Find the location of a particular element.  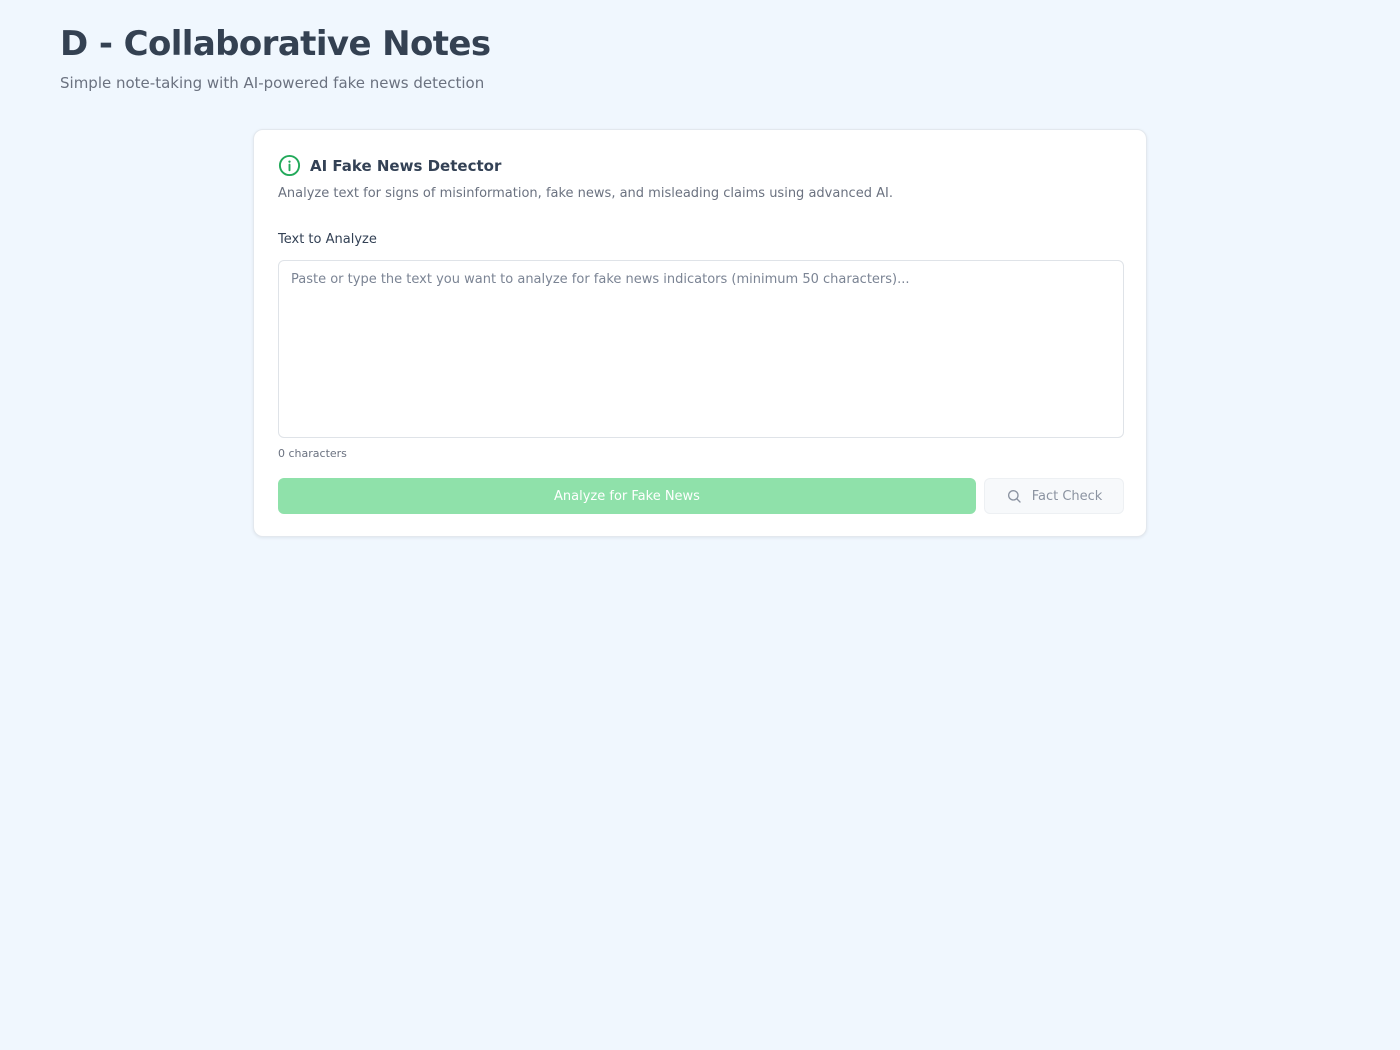

analyze-for-fake-news-button: Analyze for Fake News is located at coordinates (627, 496).